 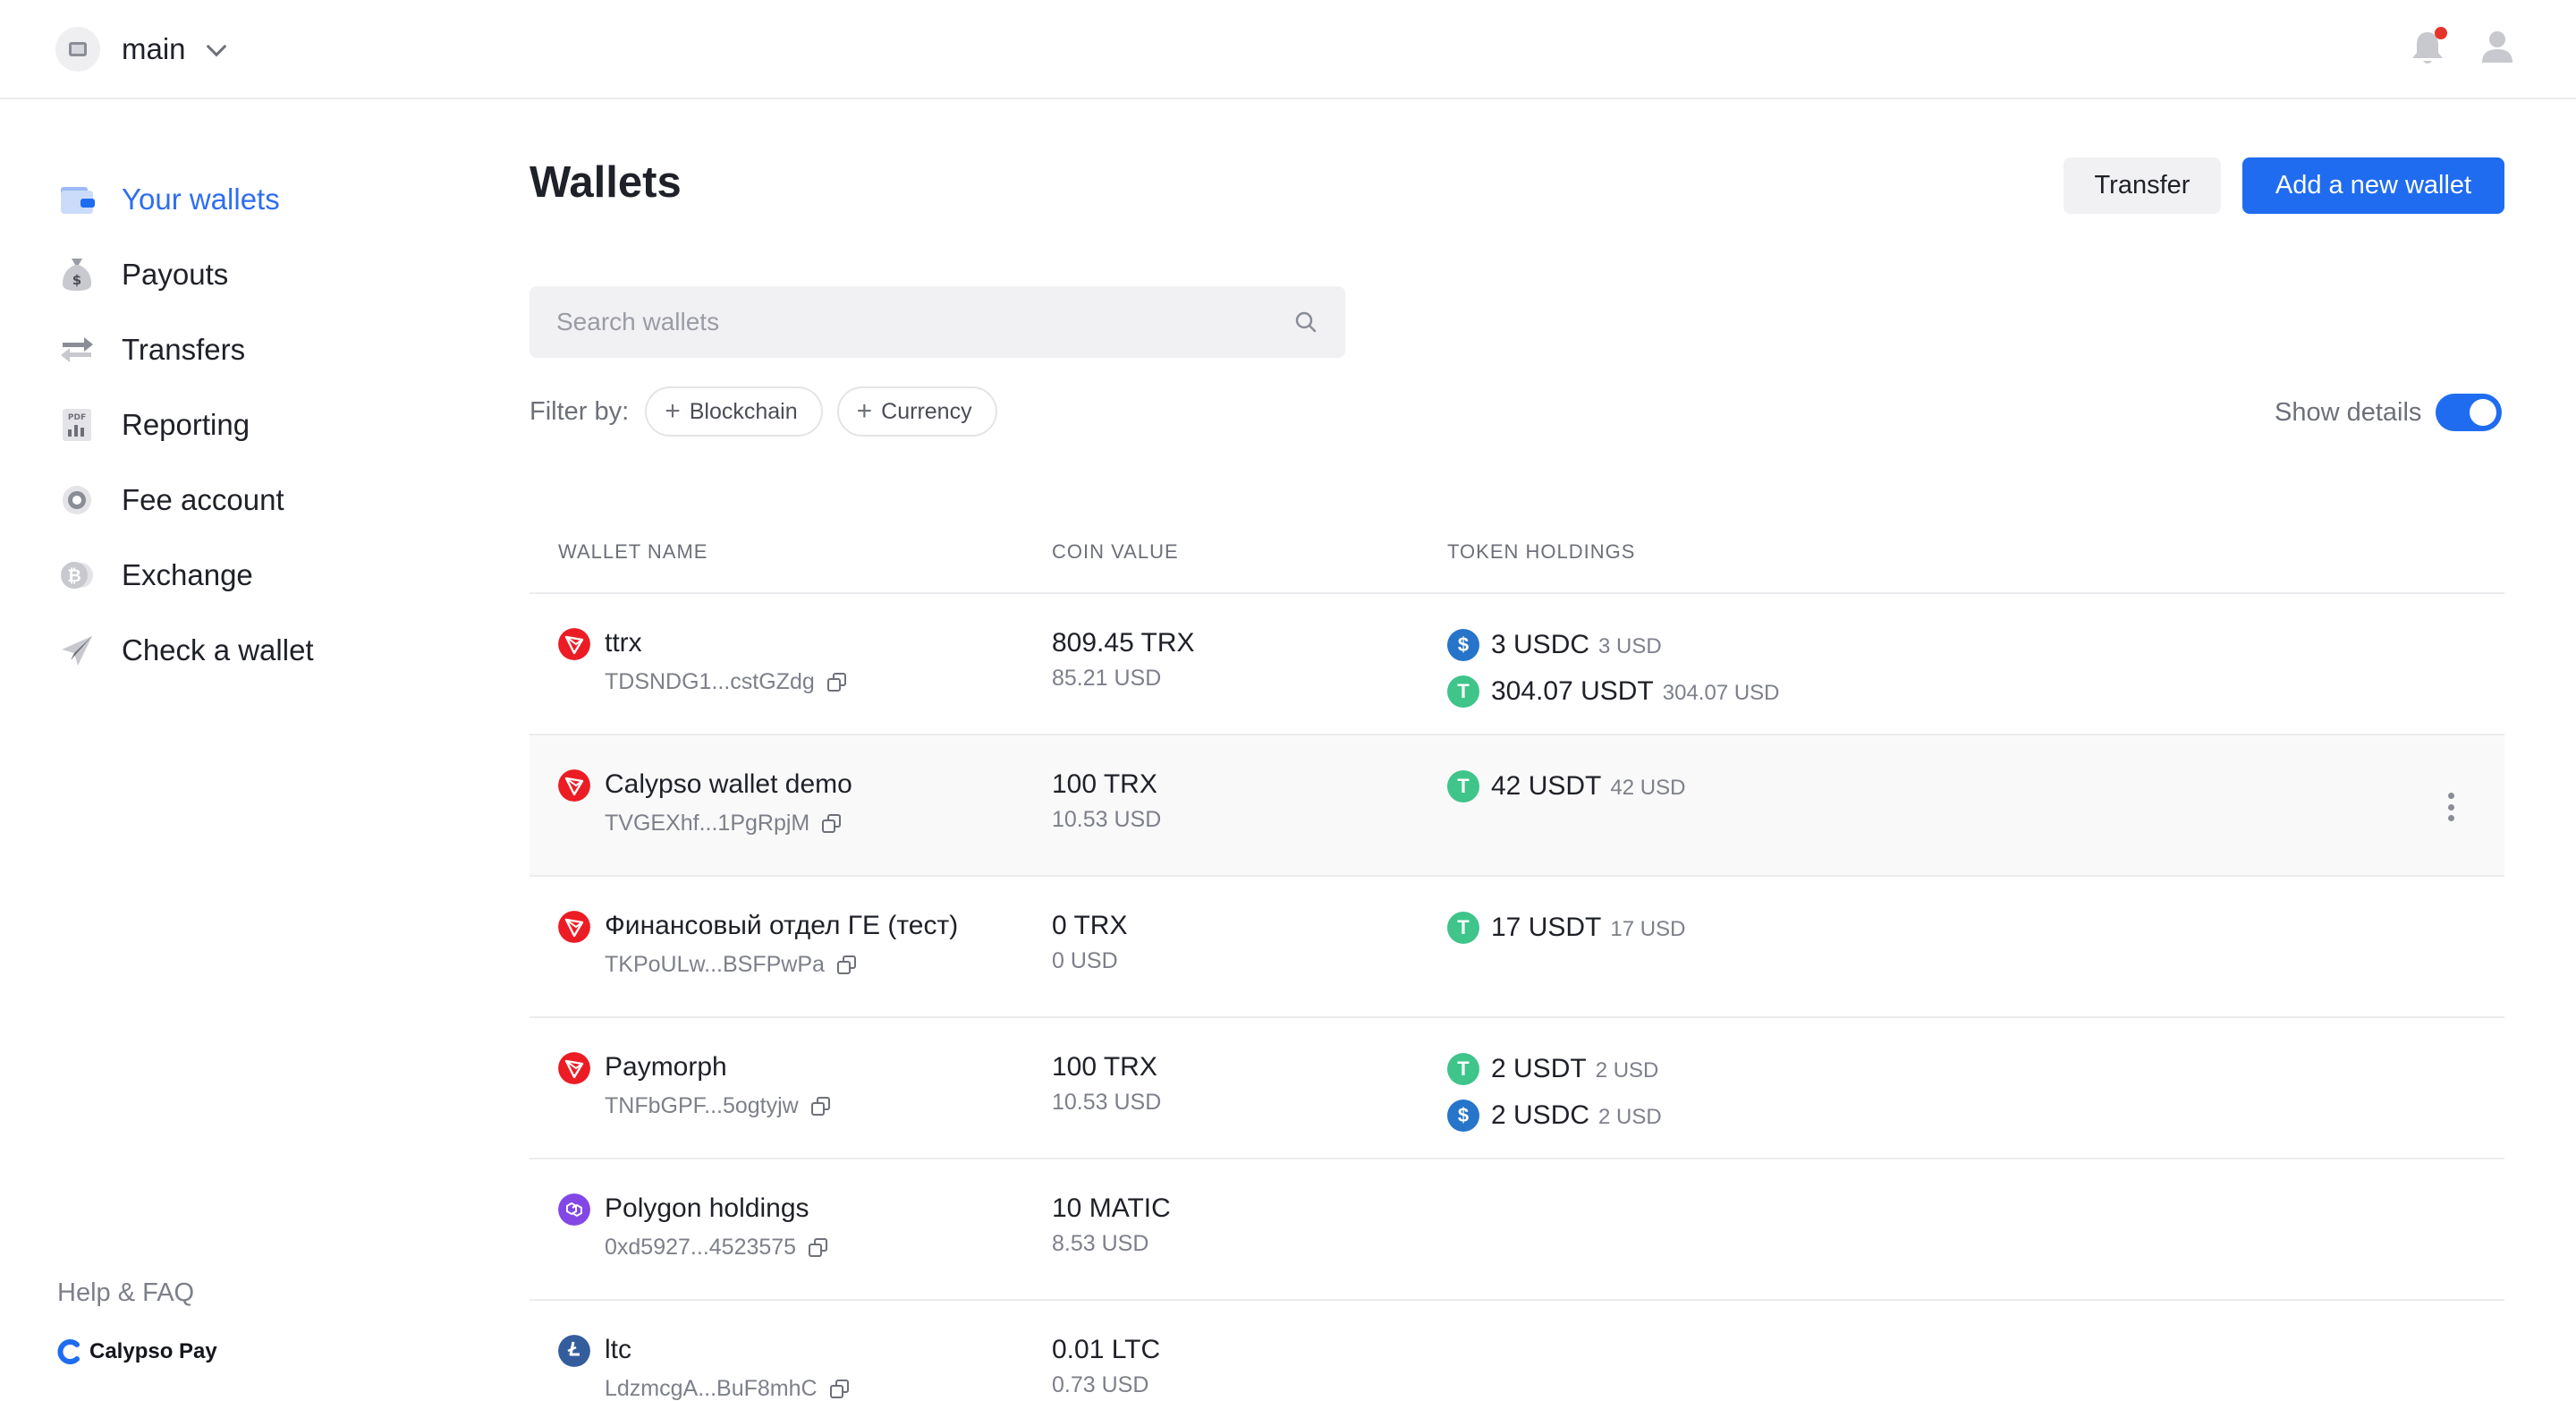 What do you see at coordinates (1613, 692) in the screenshot?
I see `token-holding: T 304.07 USDT 304.07 USD` at bounding box center [1613, 692].